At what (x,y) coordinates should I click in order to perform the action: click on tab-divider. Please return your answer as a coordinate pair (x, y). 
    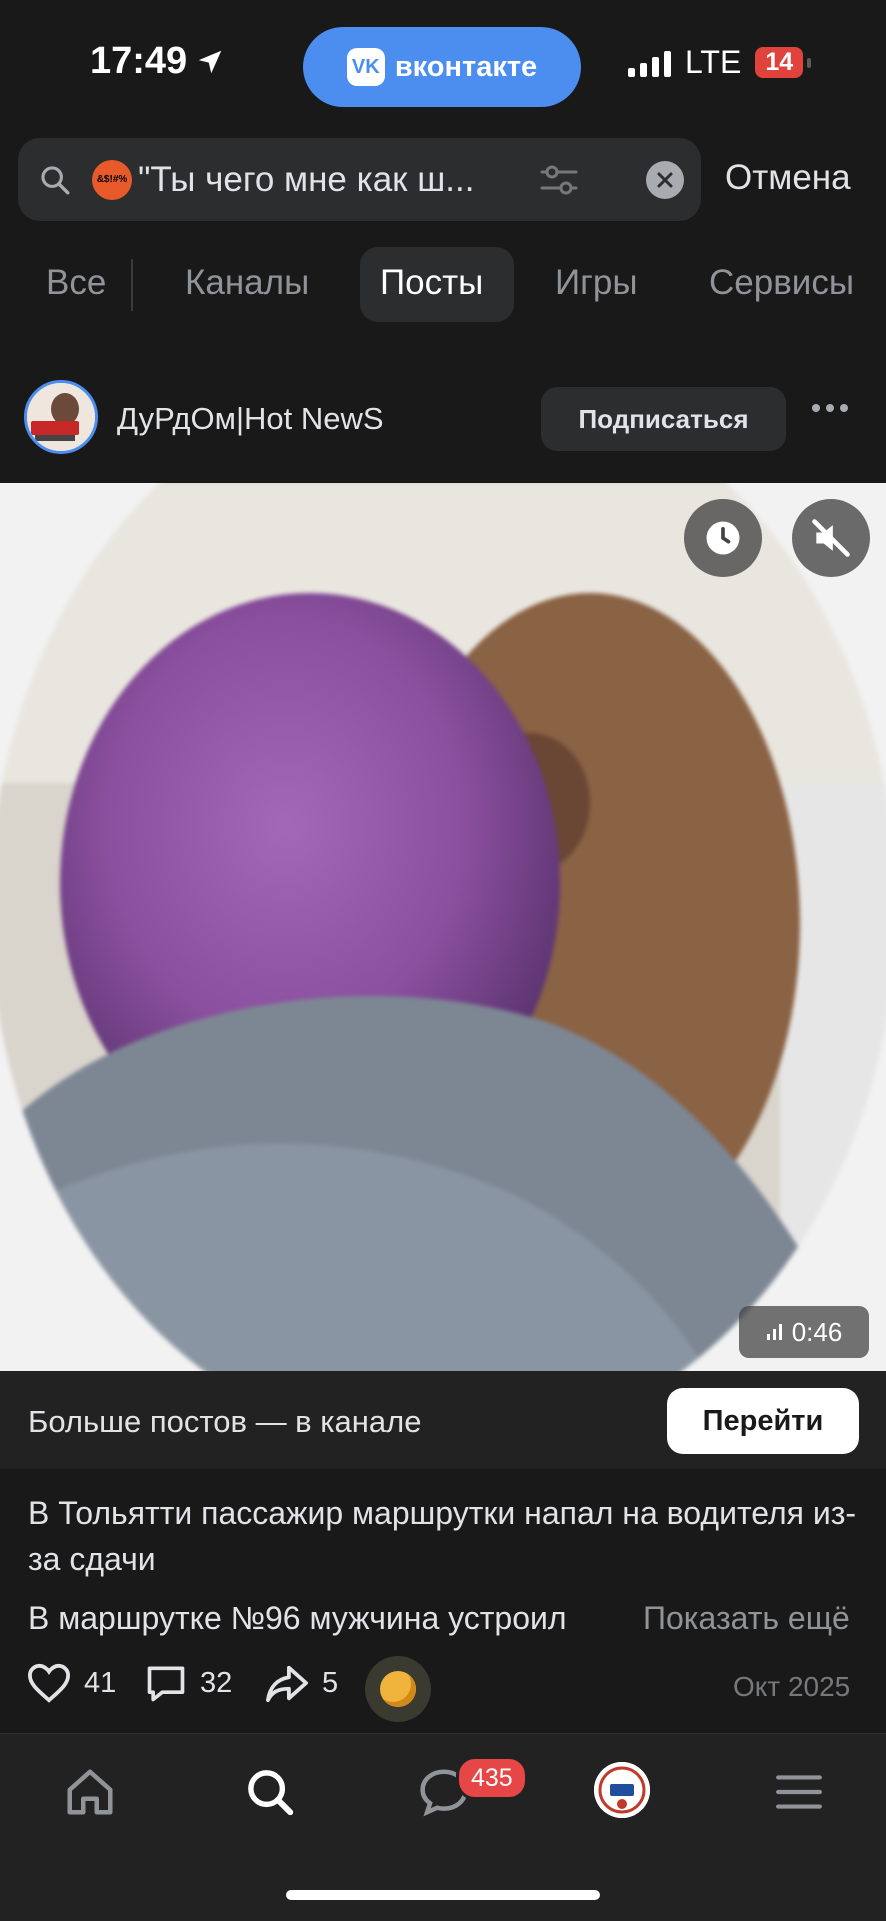
    Looking at the image, I should click on (132, 285).